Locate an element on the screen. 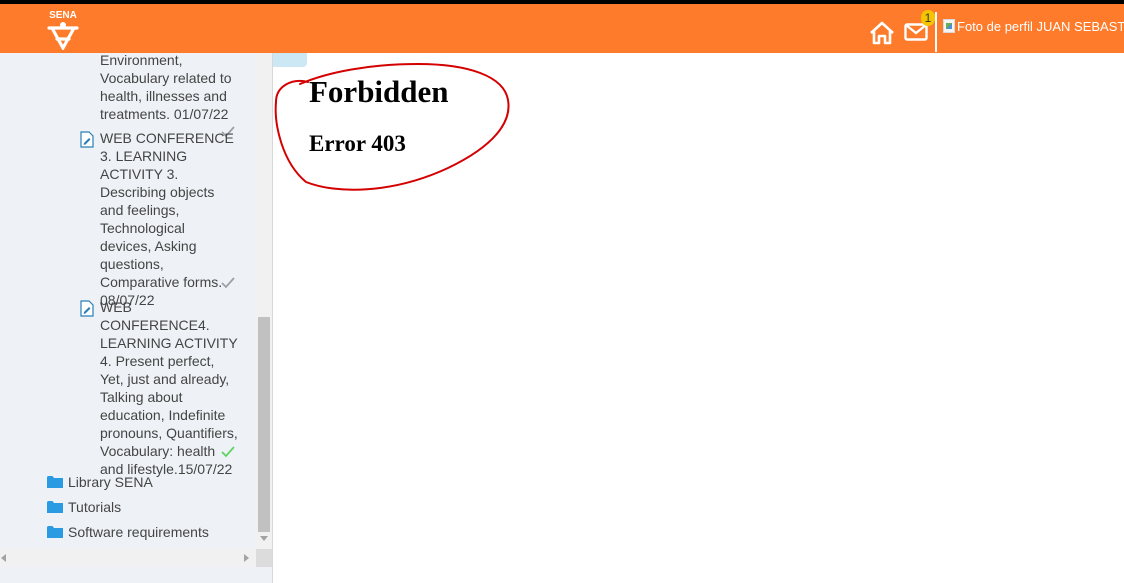 The image size is (1124, 583). scroll-right-arrow is located at coordinates (246, 558).